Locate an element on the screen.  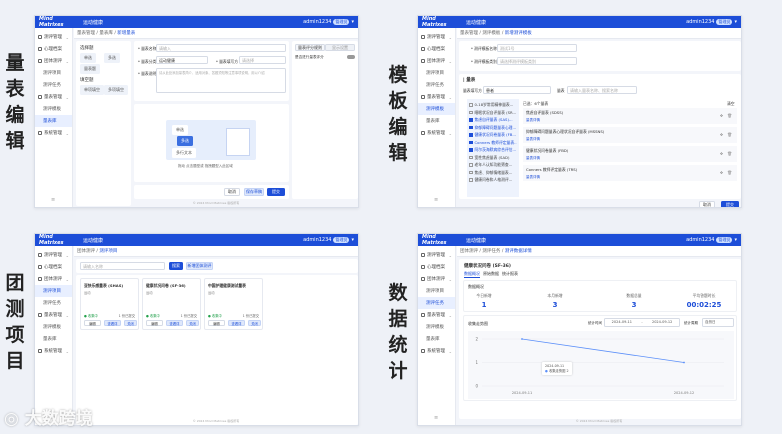
tab-report: 统计报表 is located at coordinates (510, 274).